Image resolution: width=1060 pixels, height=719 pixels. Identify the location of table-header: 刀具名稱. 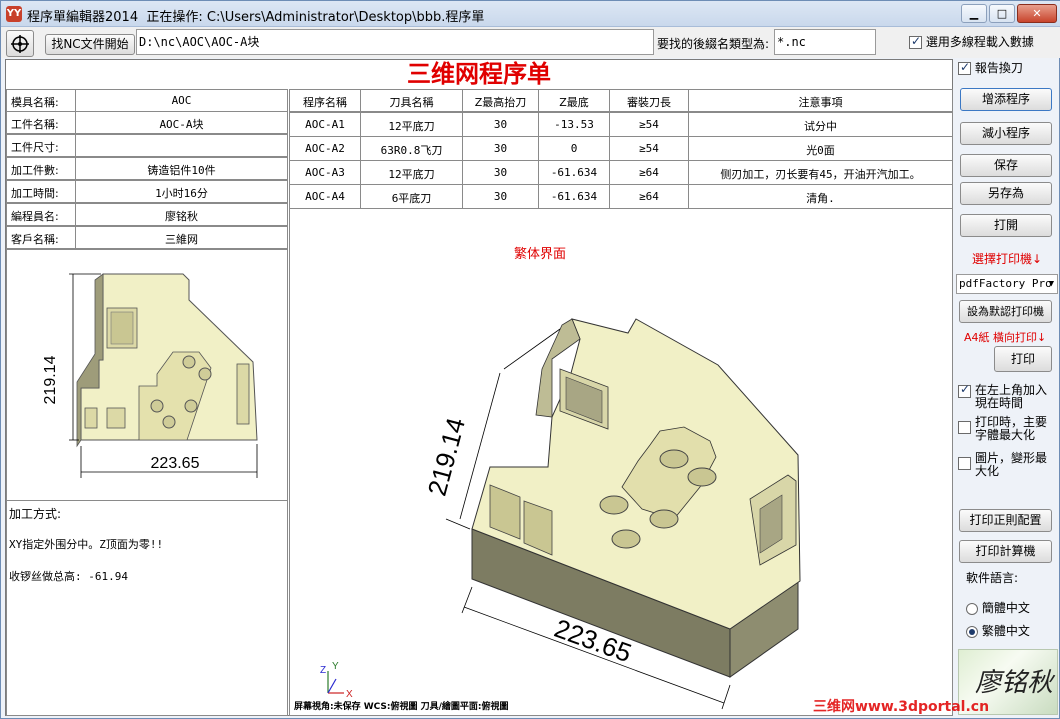
(411, 100).